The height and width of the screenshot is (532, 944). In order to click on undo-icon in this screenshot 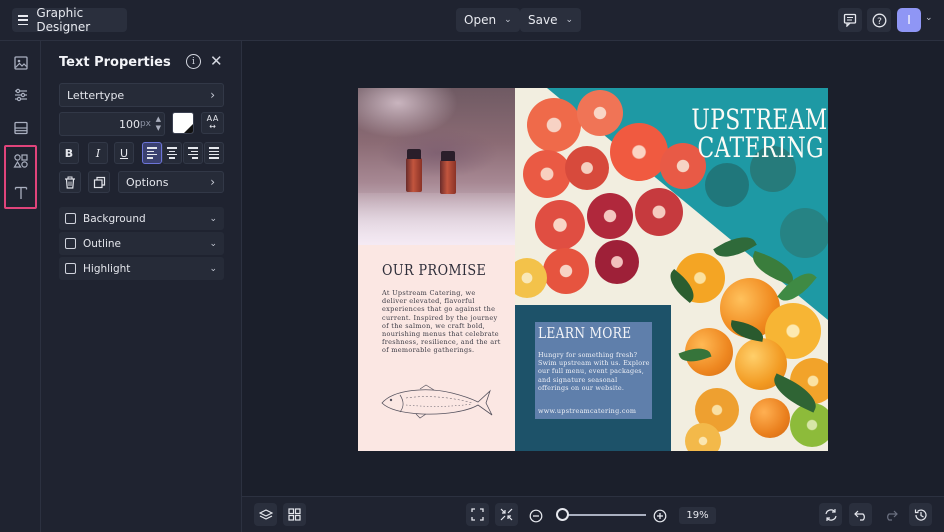, I will do `click(859, 515)`.